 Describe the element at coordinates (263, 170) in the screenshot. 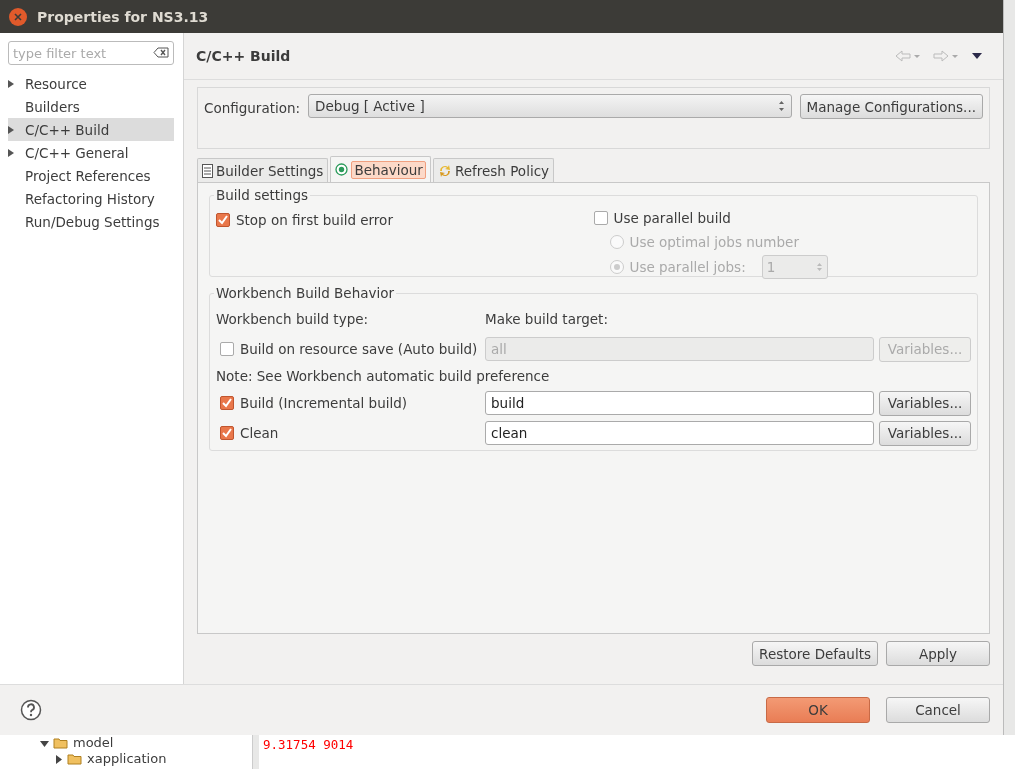

I see `tab: Builder Settings` at that location.